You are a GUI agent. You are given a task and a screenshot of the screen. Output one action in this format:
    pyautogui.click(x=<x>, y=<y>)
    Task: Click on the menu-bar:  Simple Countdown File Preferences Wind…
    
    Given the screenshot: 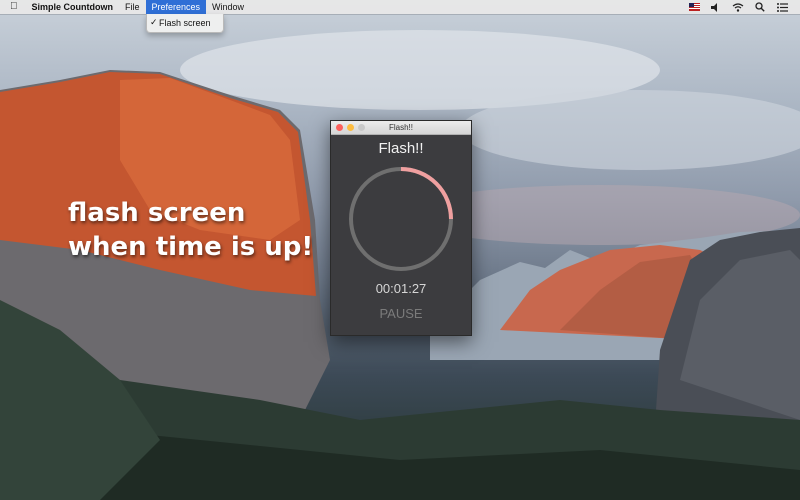 What is the action you would take?
    pyautogui.click(x=400, y=7)
    